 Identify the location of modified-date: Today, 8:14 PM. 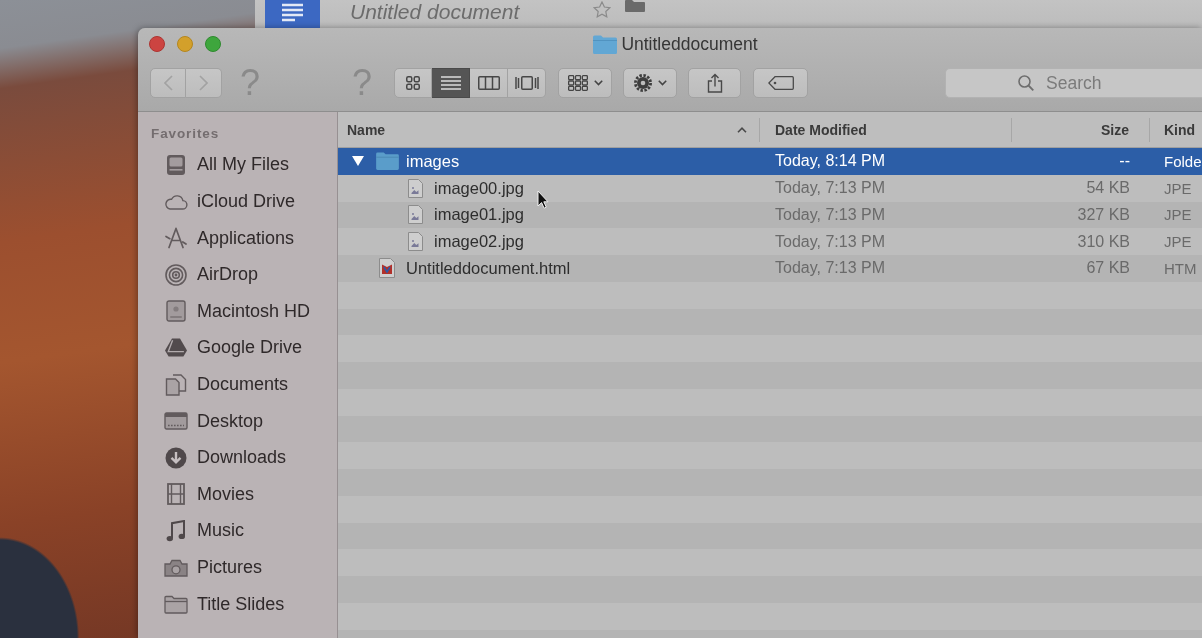
(830, 161).